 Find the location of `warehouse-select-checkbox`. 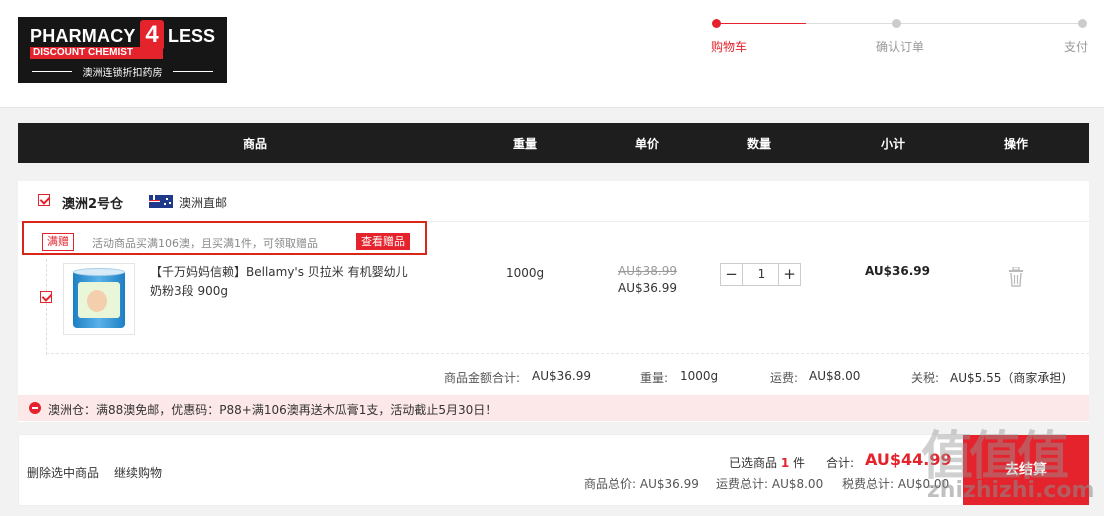

warehouse-select-checkbox is located at coordinates (44, 200).